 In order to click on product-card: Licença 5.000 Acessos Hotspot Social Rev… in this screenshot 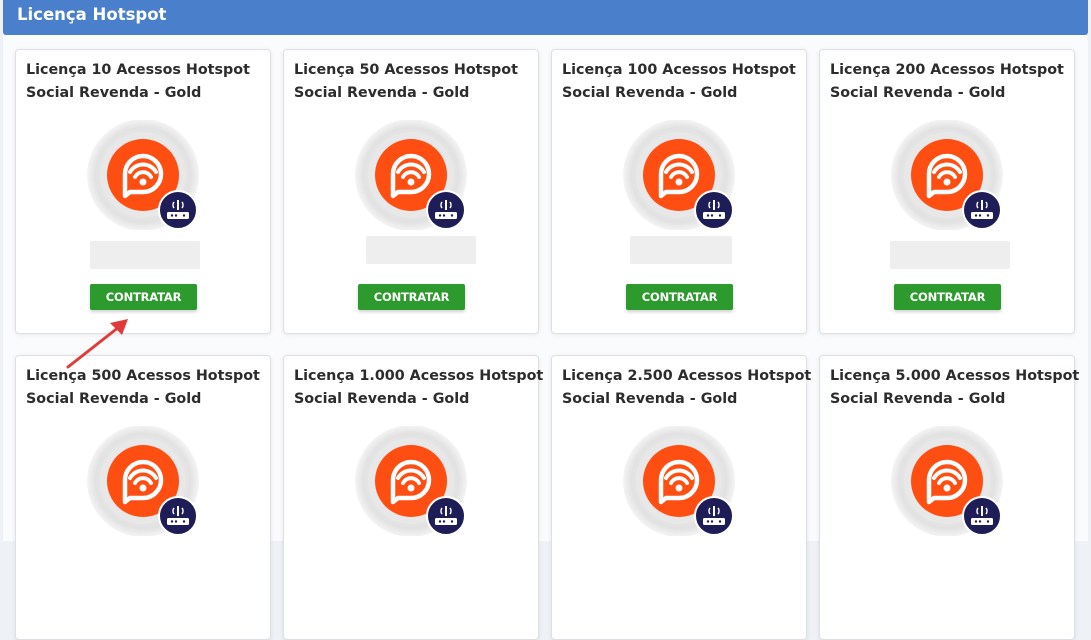, I will do `click(949, 497)`.